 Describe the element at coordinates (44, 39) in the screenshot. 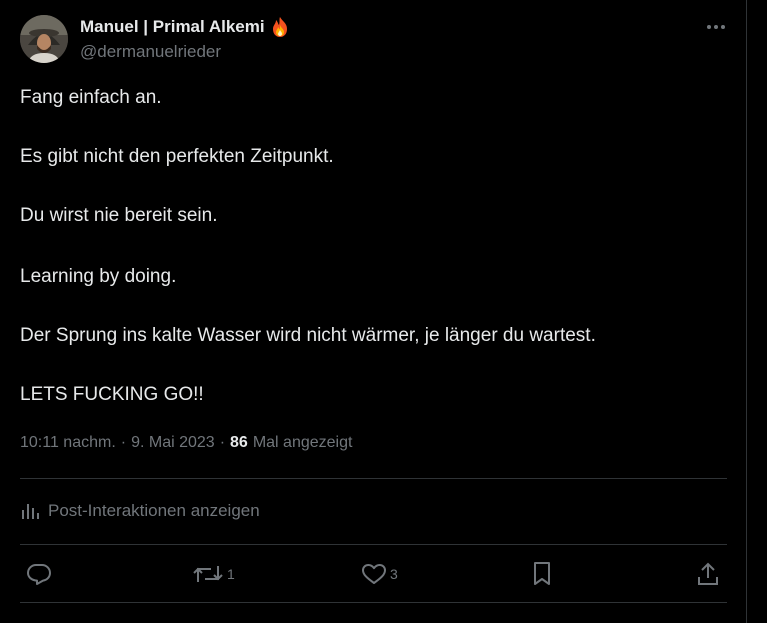

I see `avatar` at that location.